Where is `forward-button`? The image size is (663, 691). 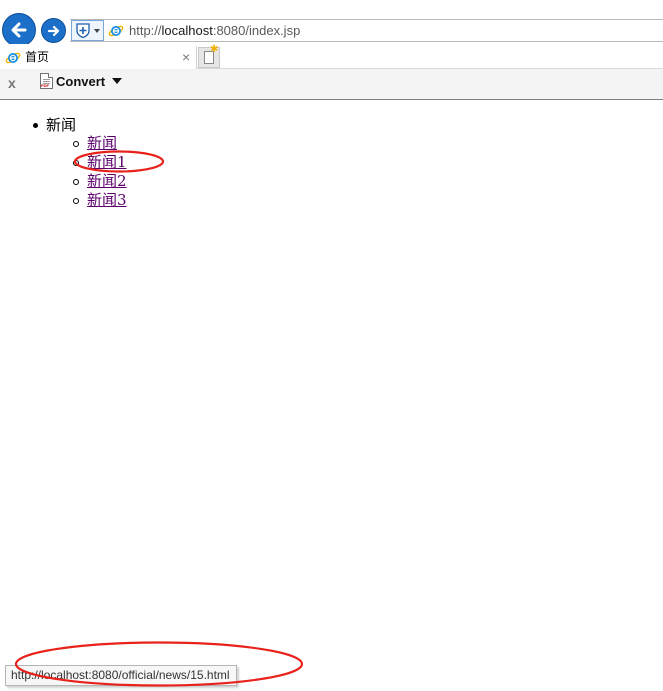 forward-button is located at coordinates (53, 30).